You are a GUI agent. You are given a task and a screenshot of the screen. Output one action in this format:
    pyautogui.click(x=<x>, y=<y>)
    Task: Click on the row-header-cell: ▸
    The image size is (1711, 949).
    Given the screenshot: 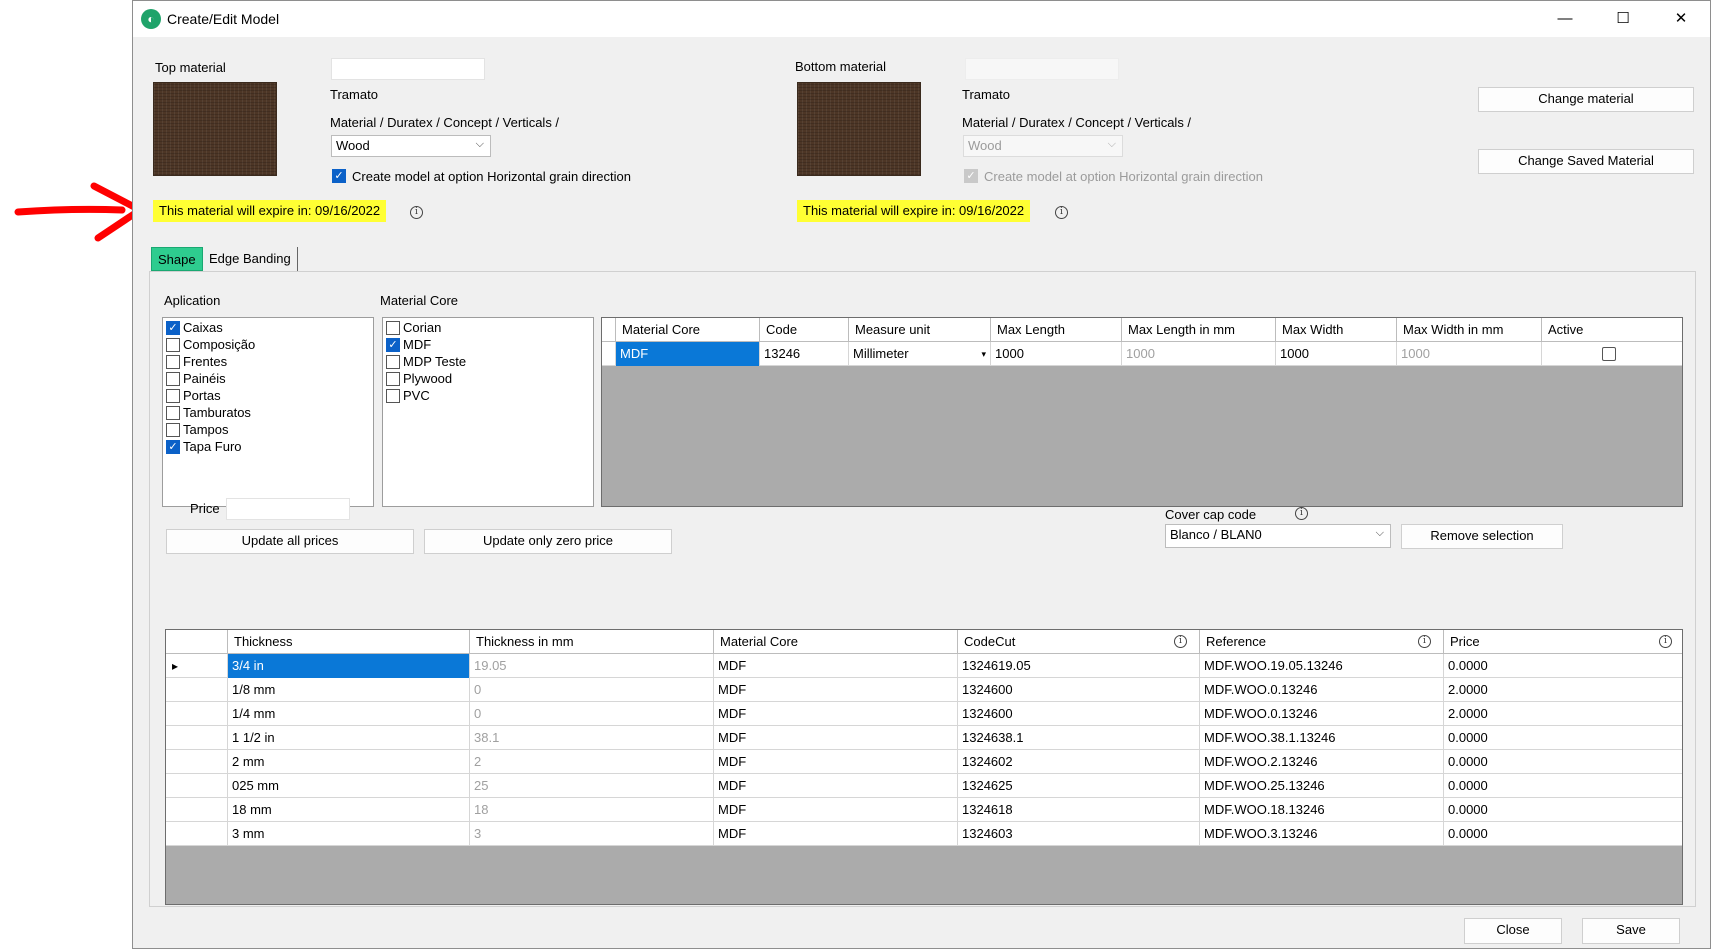 What is the action you would take?
    pyautogui.click(x=197, y=666)
    